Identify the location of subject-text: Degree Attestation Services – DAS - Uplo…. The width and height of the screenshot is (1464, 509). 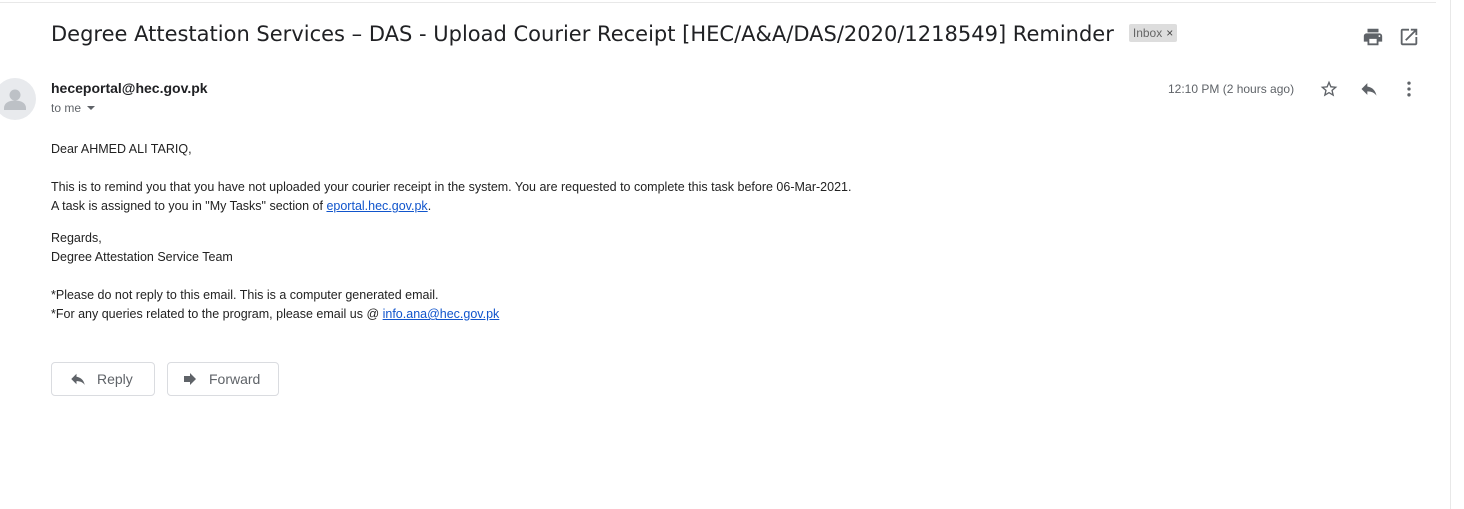
(582, 34).